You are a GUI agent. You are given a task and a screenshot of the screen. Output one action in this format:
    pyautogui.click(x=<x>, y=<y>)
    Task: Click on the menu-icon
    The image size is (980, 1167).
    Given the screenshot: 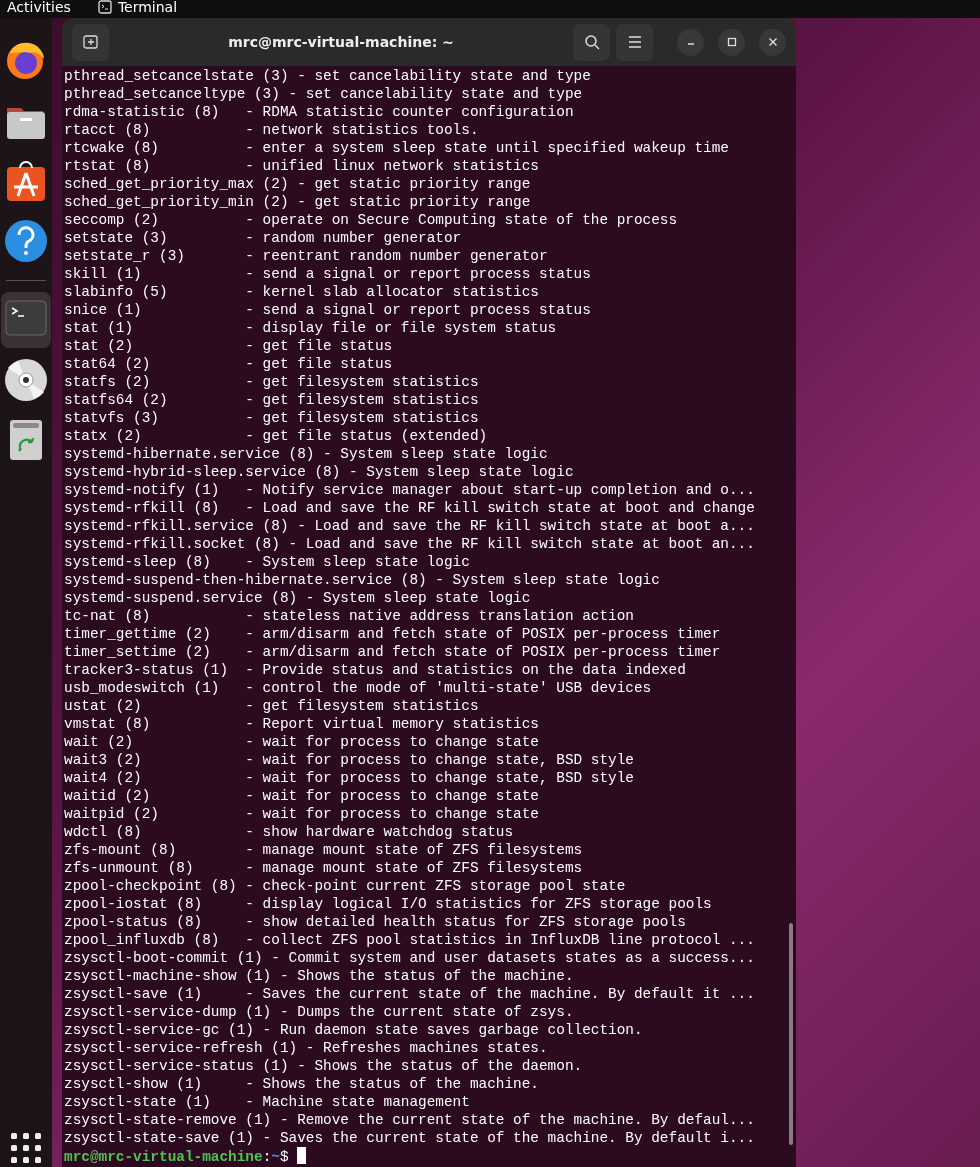 What is the action you would take?
    pyautogui.click(x=634, y=42)
    